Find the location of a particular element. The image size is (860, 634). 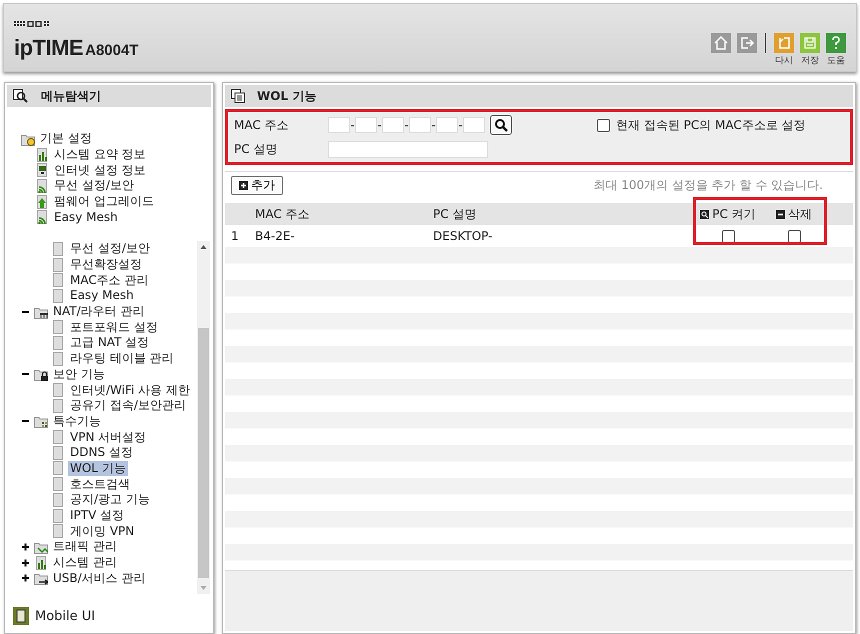

menu-item: 게이밍 VPN is located at coordinates (102, 531).